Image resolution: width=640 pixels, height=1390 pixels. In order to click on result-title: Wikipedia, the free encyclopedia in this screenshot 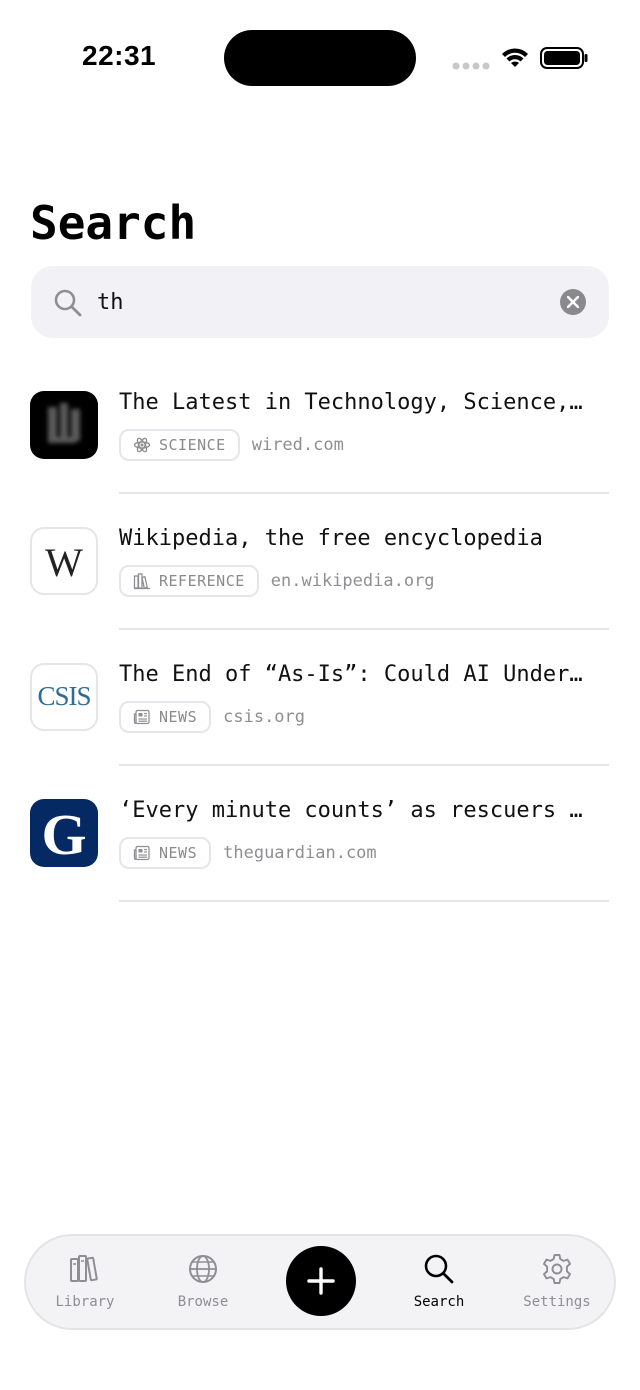, I will do `click(331, 538)`.